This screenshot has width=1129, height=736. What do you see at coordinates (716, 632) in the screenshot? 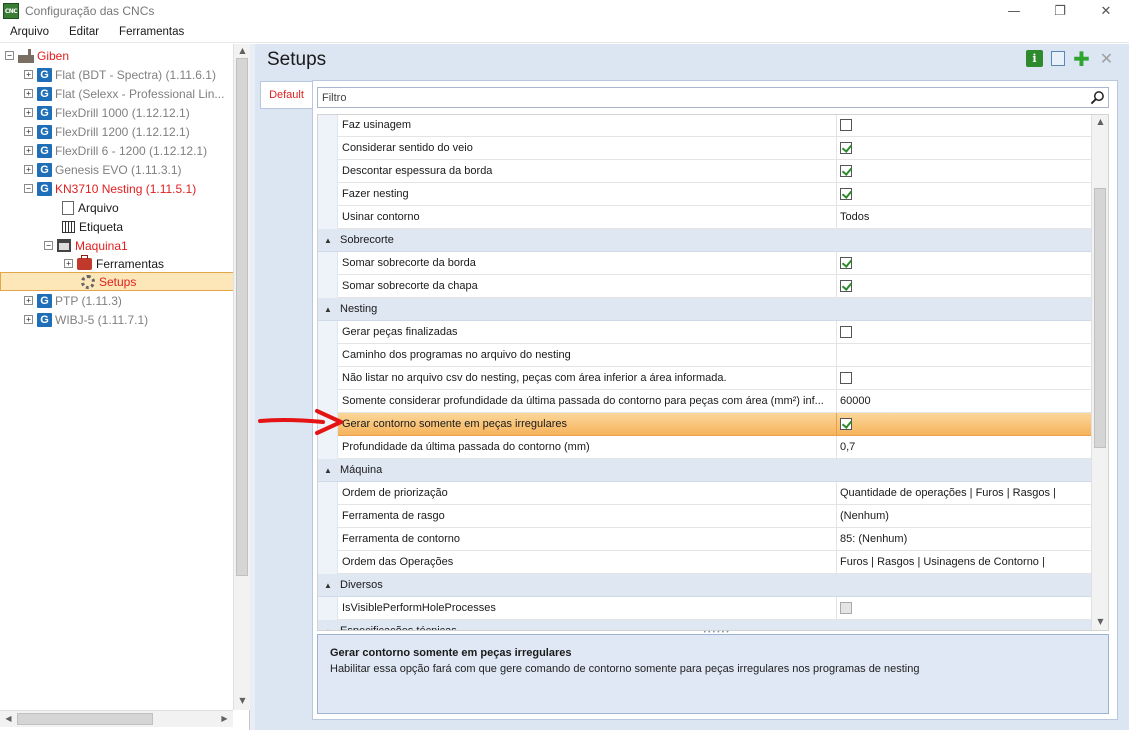
I see `resize-grip-icon: ••••••` at bounding box center [716, 632].